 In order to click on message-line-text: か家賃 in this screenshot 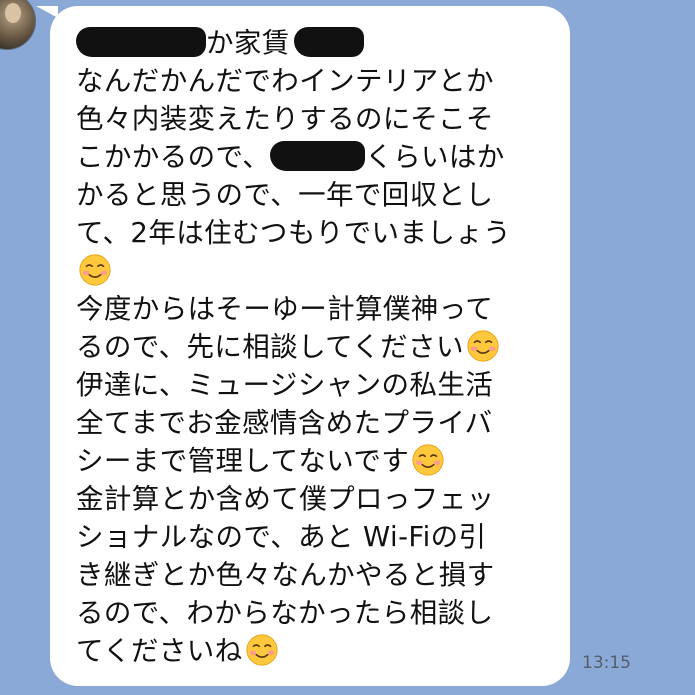, I will do `click(248, 43)`.